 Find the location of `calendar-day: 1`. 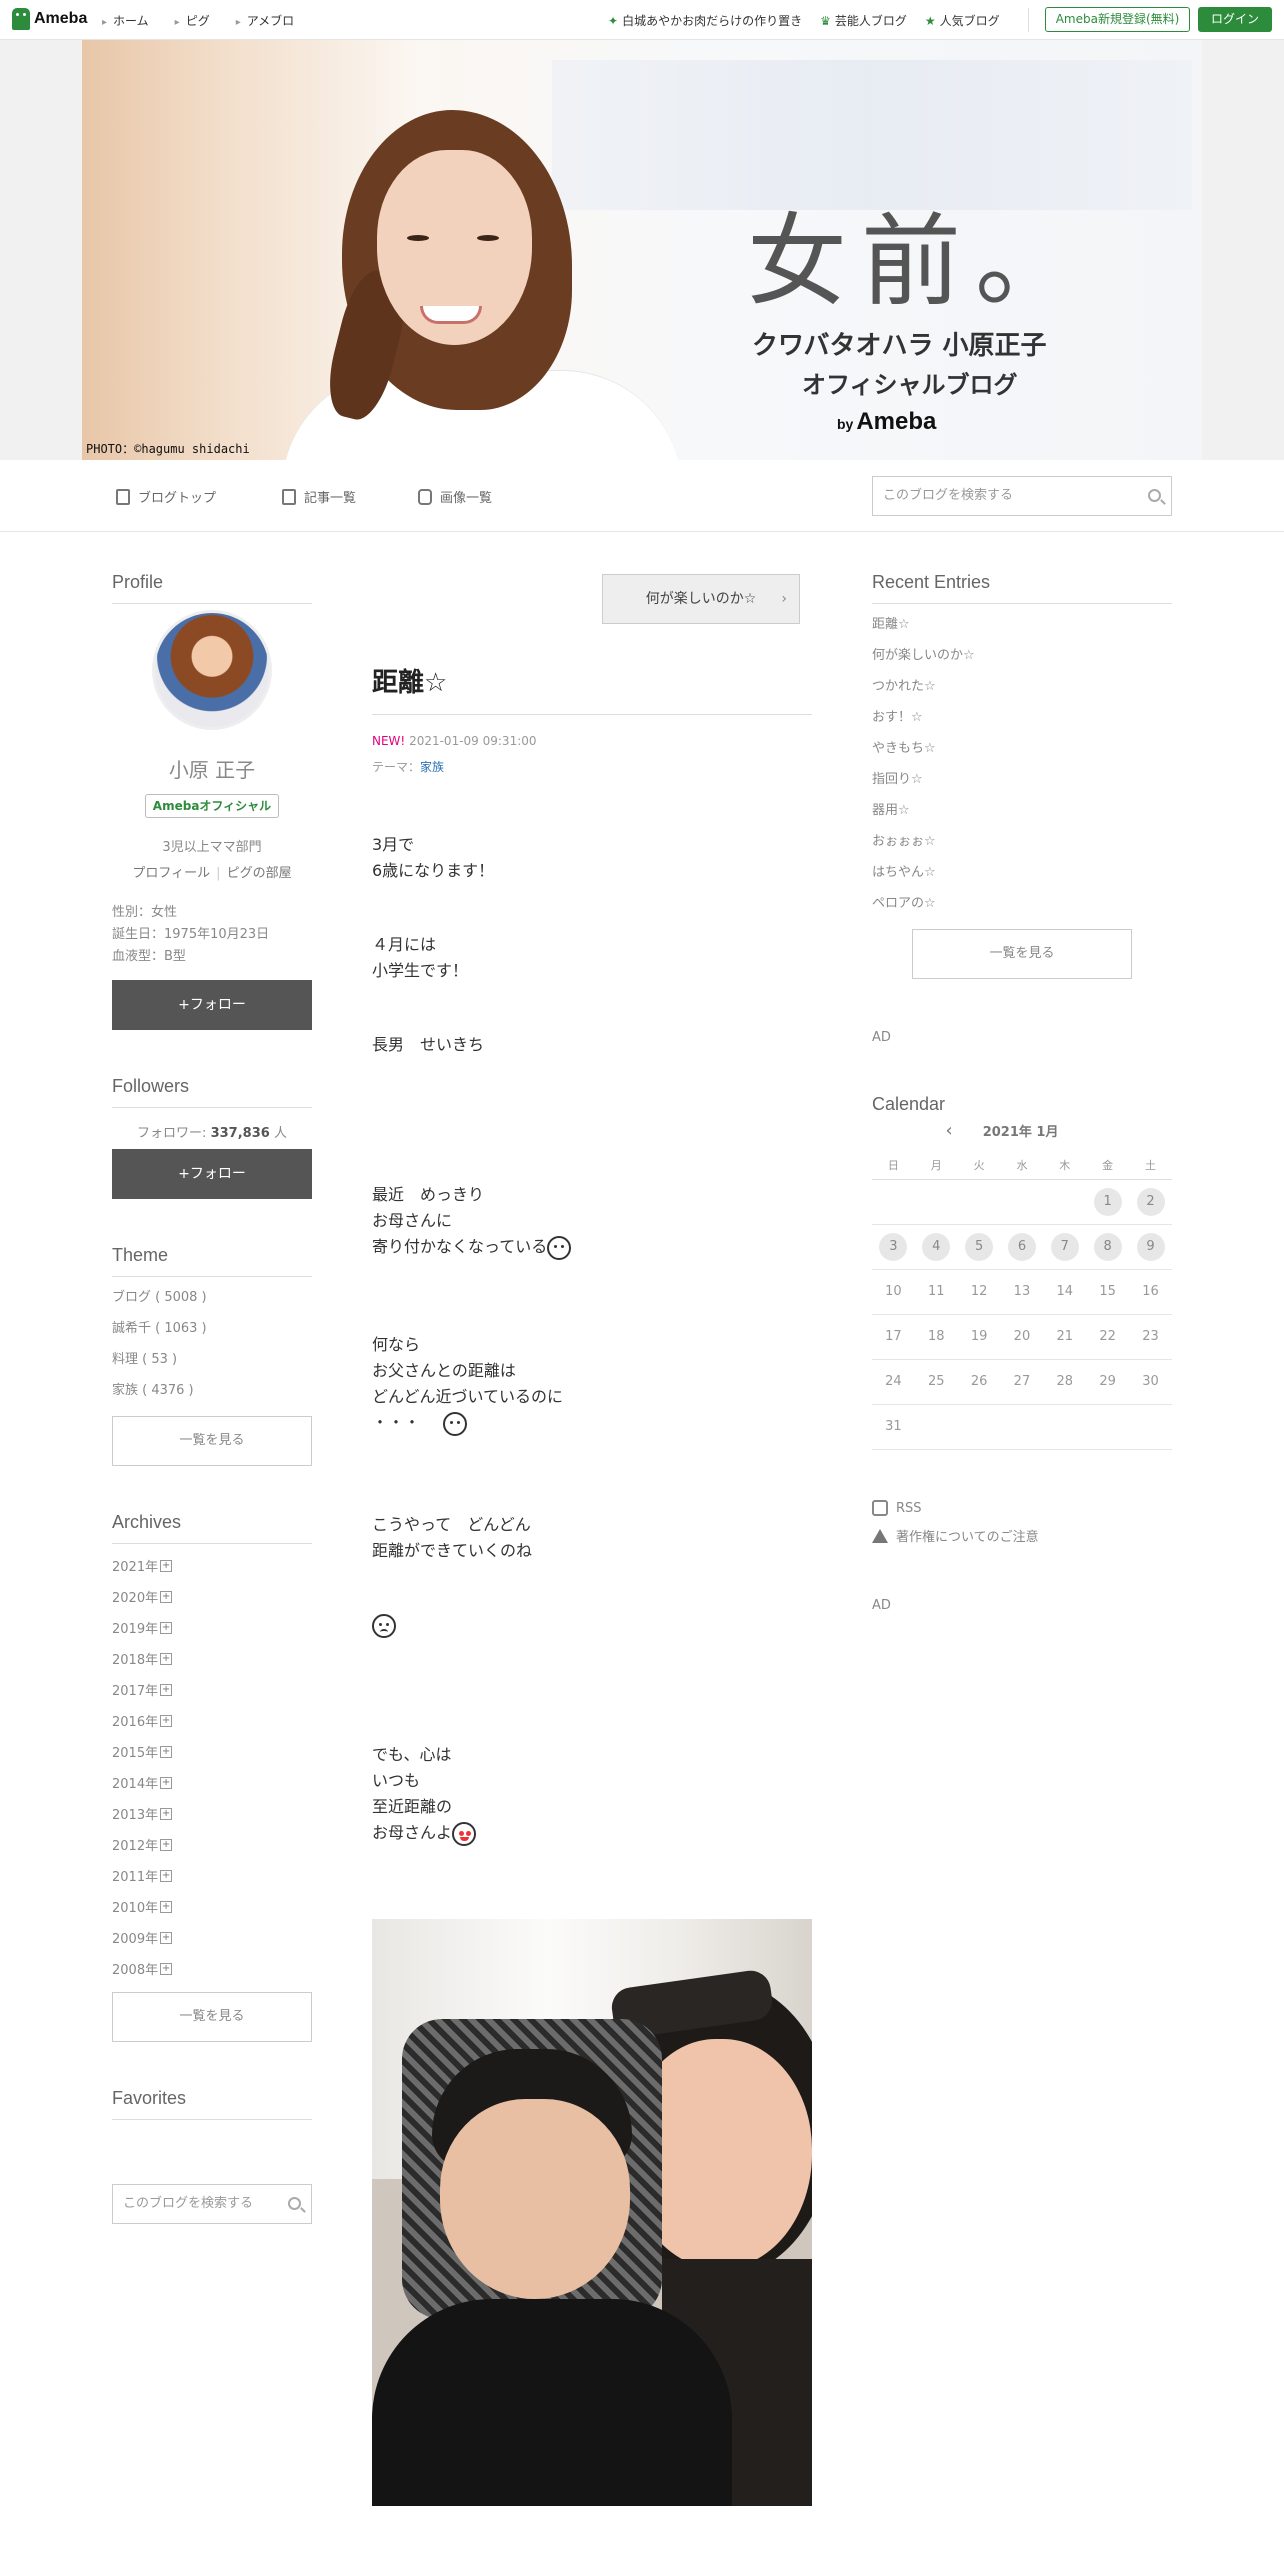

calendar-day: 1 is located at coordinates (1107, 1201).